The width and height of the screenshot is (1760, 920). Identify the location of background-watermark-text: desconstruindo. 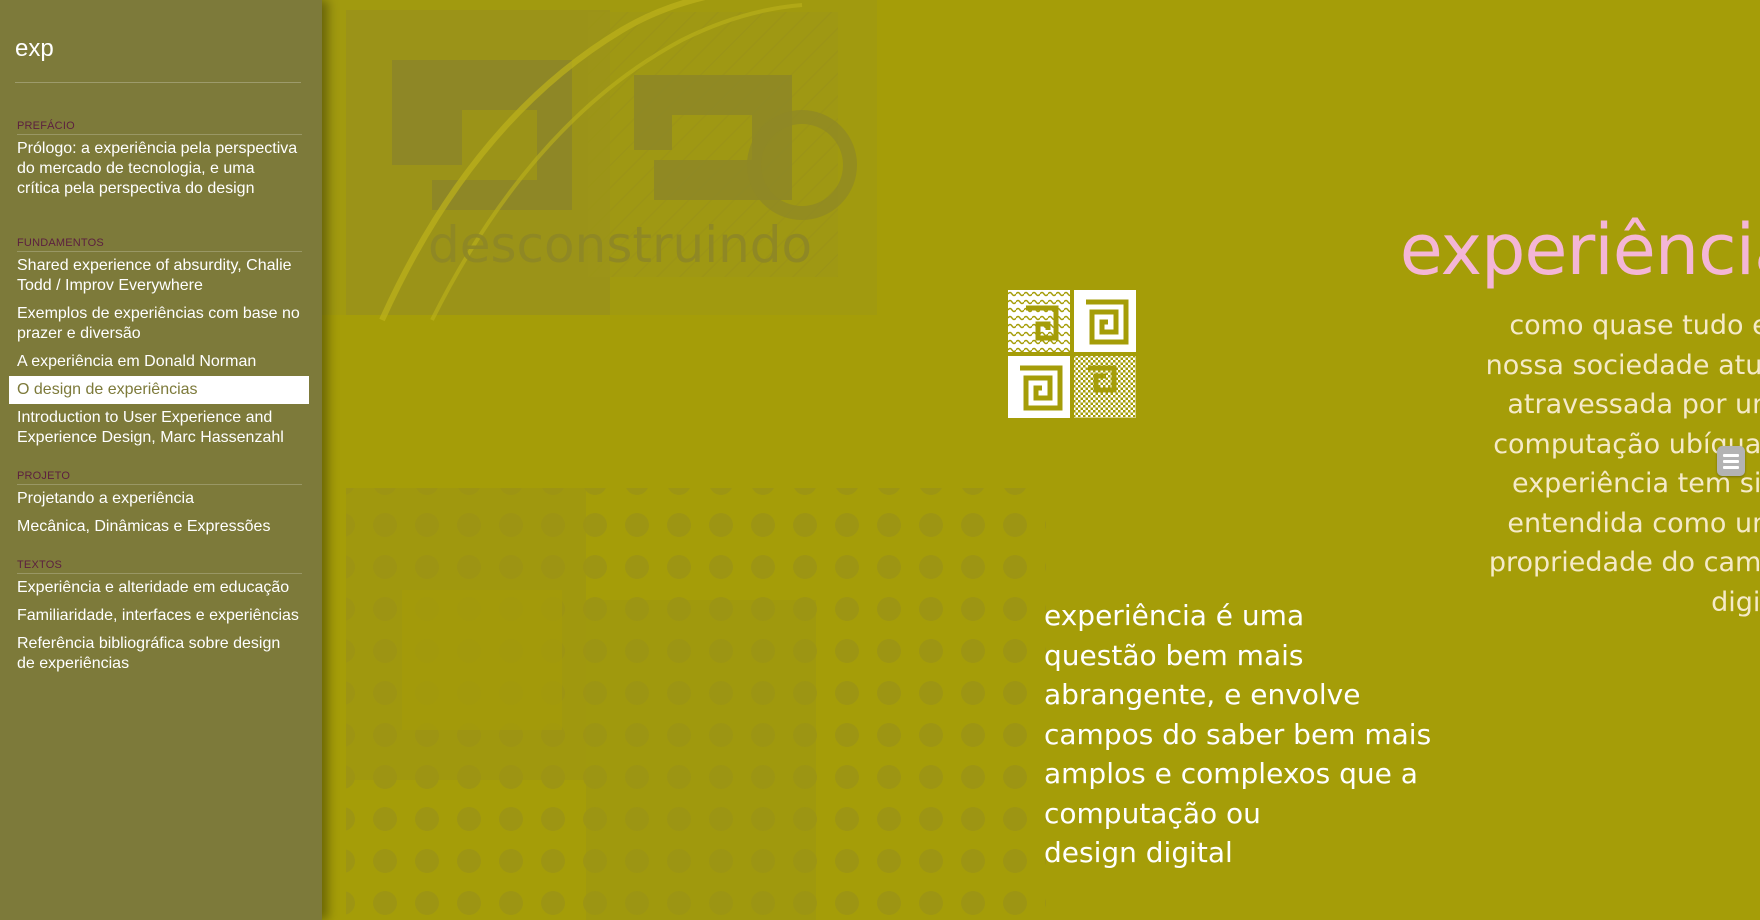
(620, 245).